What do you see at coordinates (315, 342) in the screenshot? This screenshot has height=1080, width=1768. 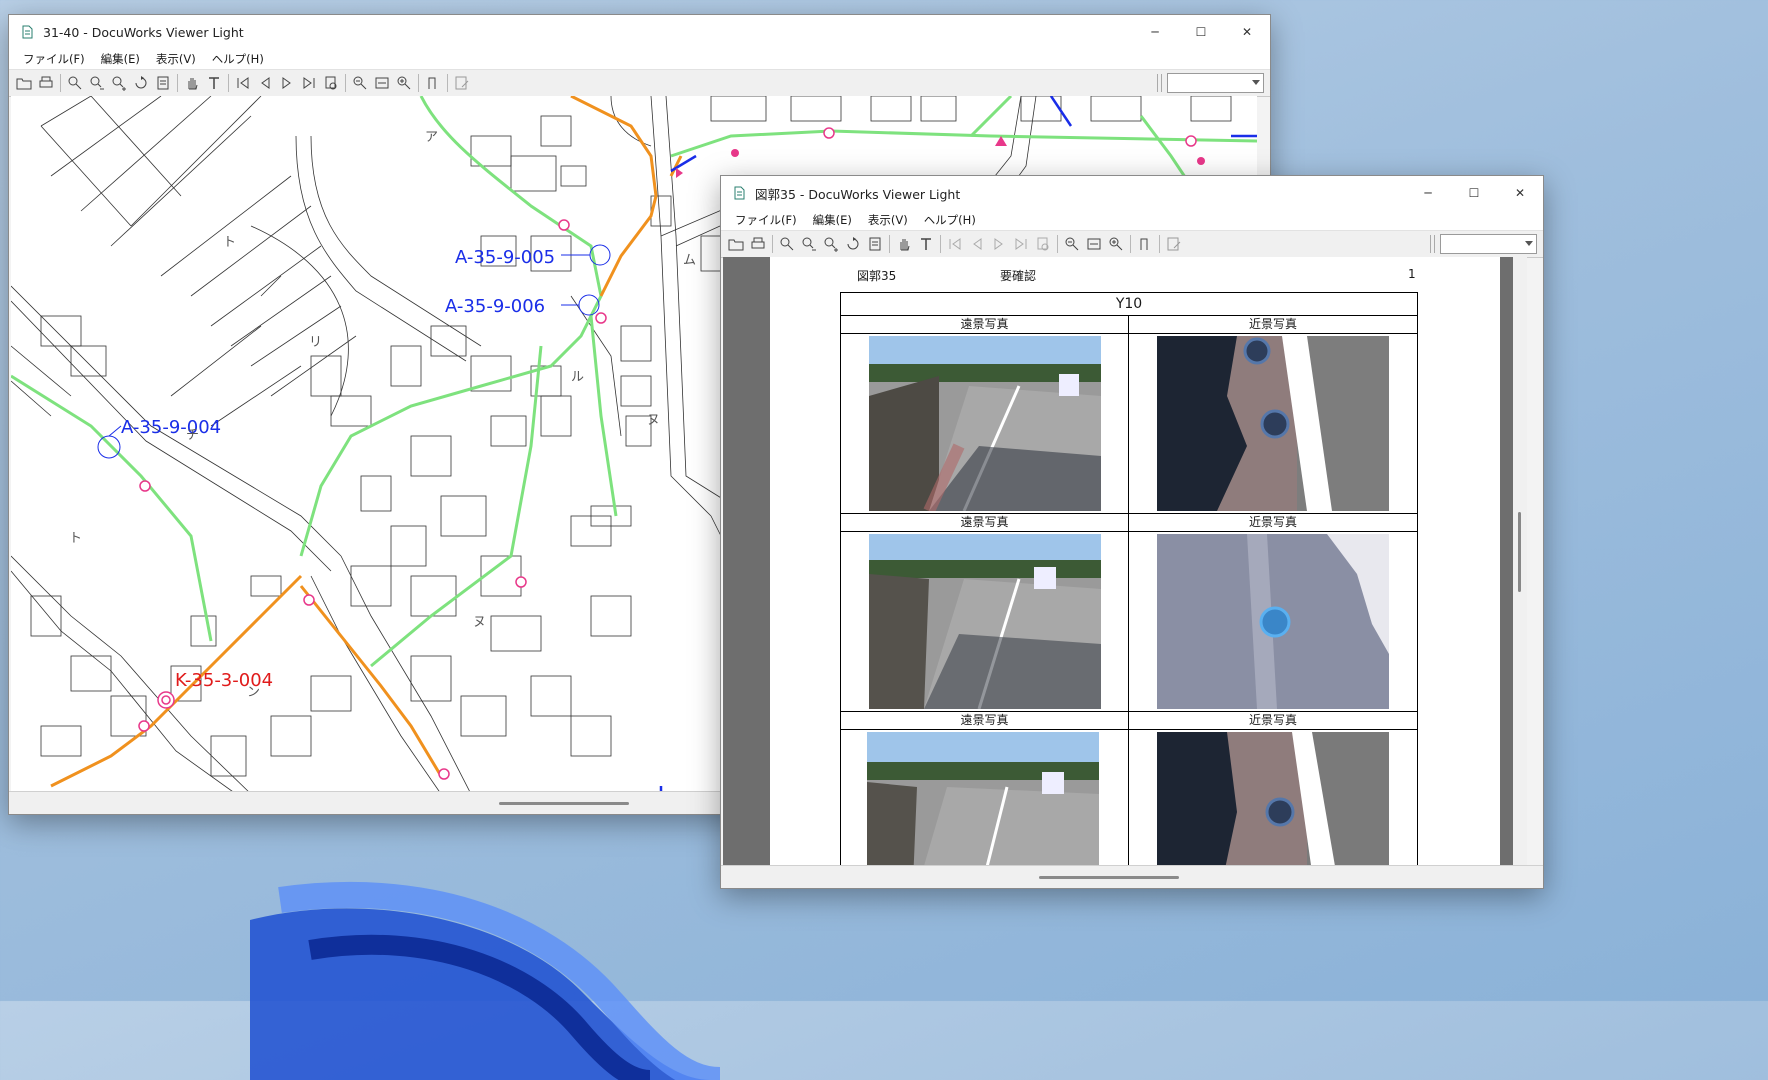 I see `map-kana-2: リ` at bounding box center [315, 342].